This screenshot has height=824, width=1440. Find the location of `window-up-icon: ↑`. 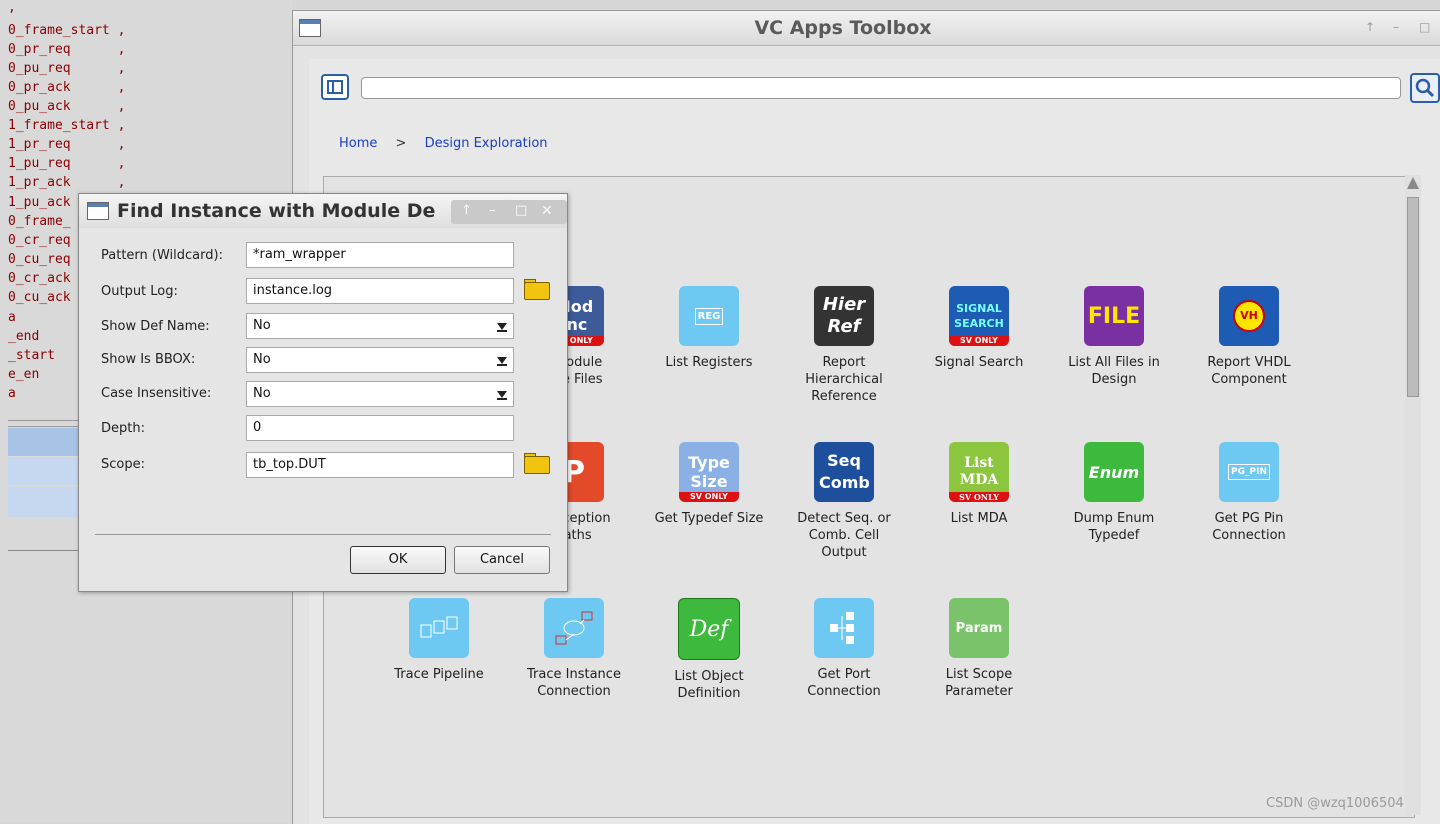

window-up-icon: ↑ is located at coordinates (1370, 27).